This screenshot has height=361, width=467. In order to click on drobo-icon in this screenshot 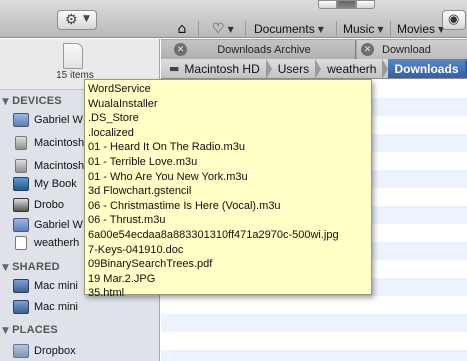, I will do `click(21, 205)`.